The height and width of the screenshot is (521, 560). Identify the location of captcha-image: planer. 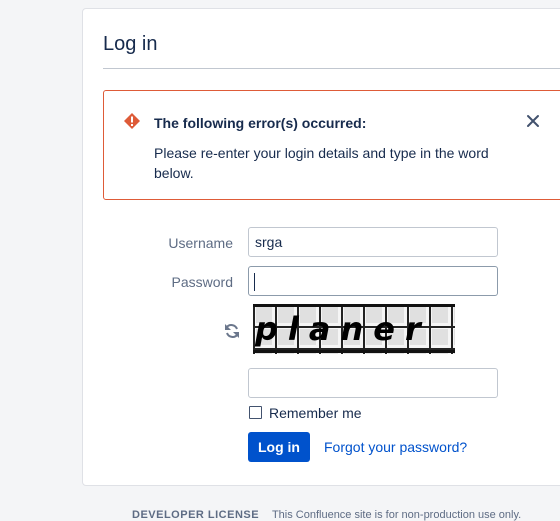
(354, 329).